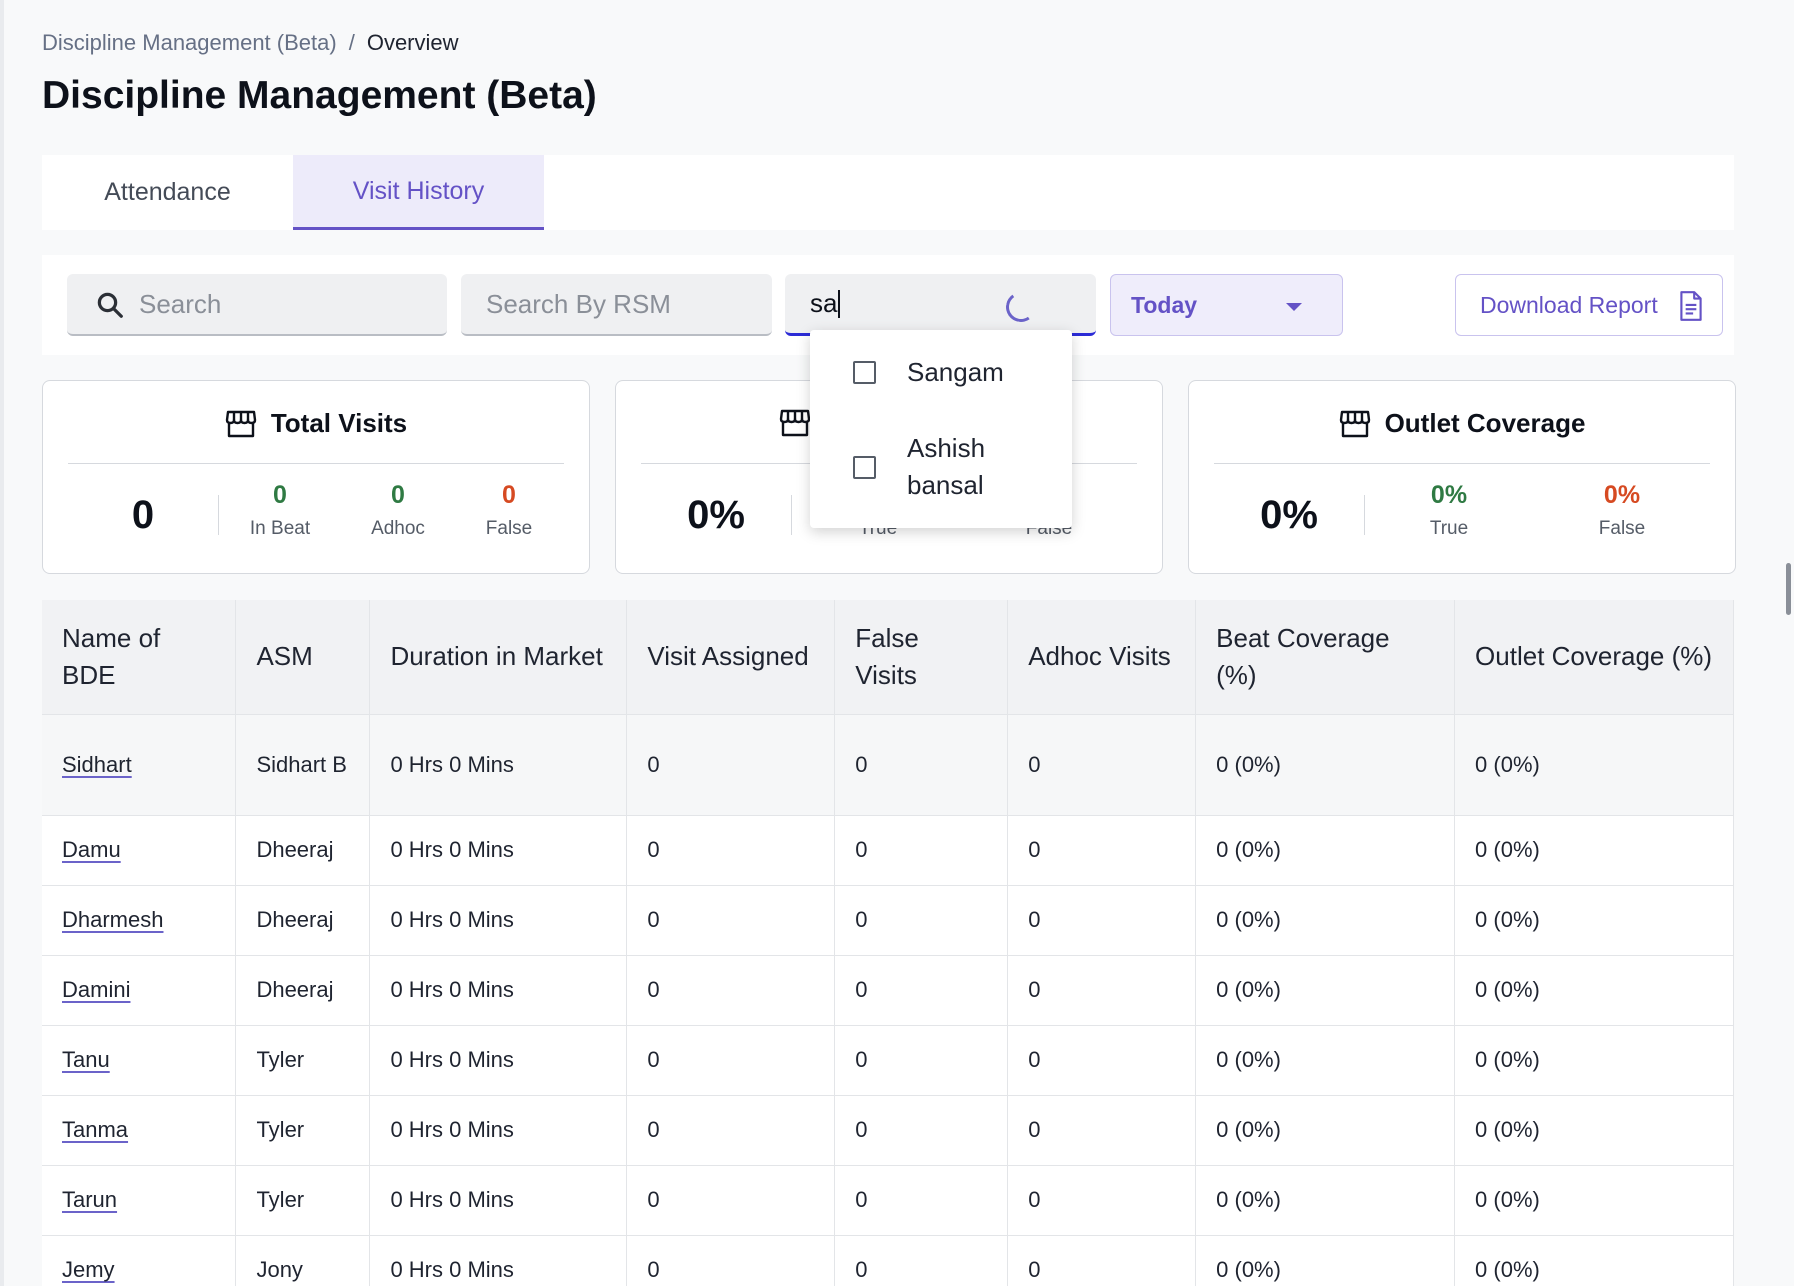  What do you see at coordinates (139, 1199) in the screenshot?
I see `table-cell-name: Tarun` at bounding box center [139, 1199].